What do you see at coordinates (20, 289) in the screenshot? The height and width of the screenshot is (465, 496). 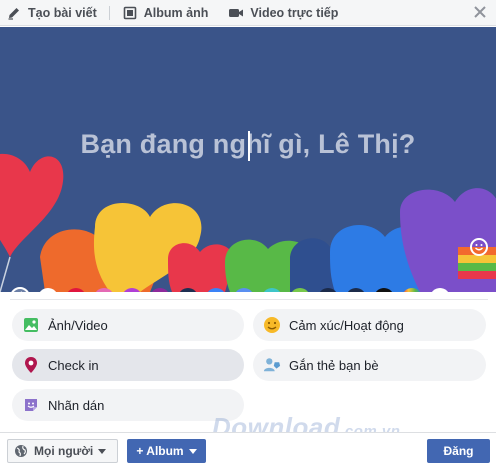 I see `chevron-left-icon` at bounding box center [20, 289].